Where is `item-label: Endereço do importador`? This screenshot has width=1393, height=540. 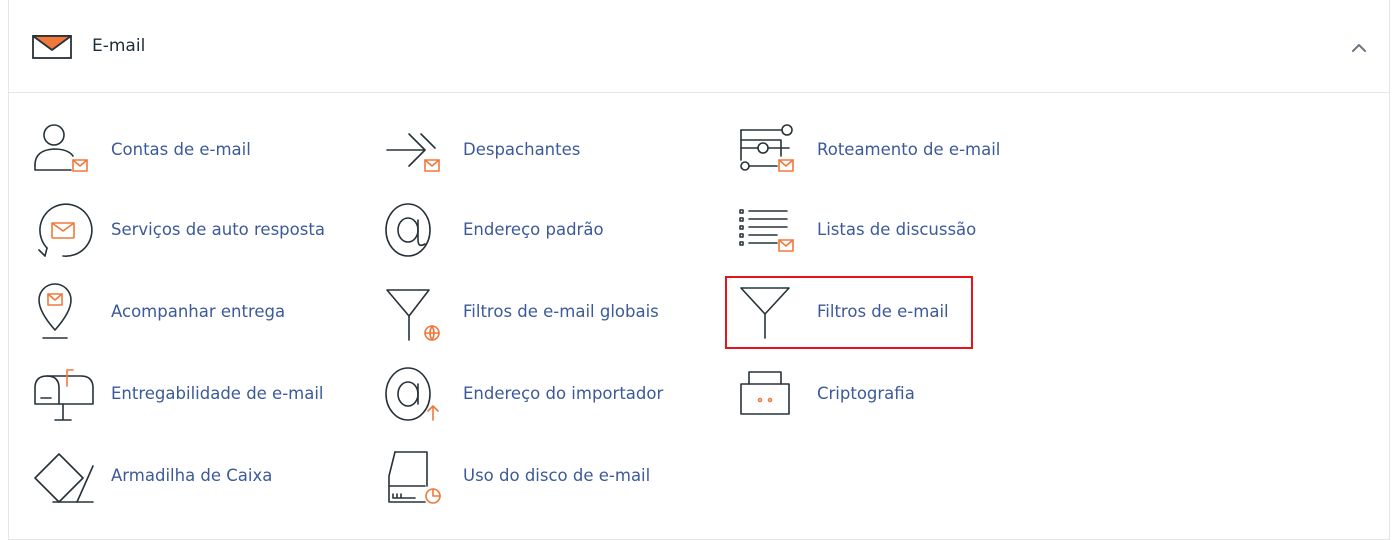
item-label: Endereço do importador is located at coordinates (563, 393).